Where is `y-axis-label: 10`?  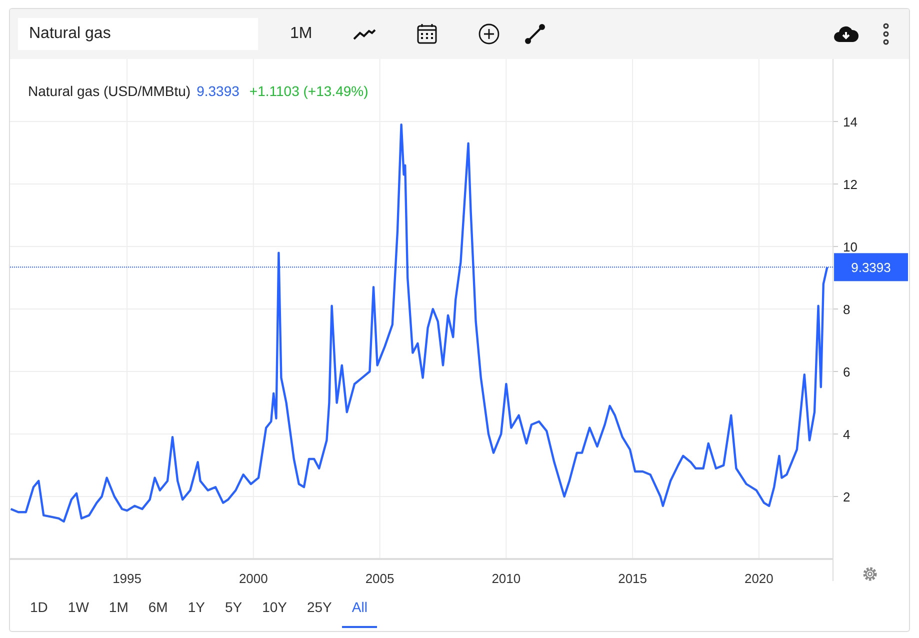 y-axis-label: 10 is located at coordinates (850, 247).